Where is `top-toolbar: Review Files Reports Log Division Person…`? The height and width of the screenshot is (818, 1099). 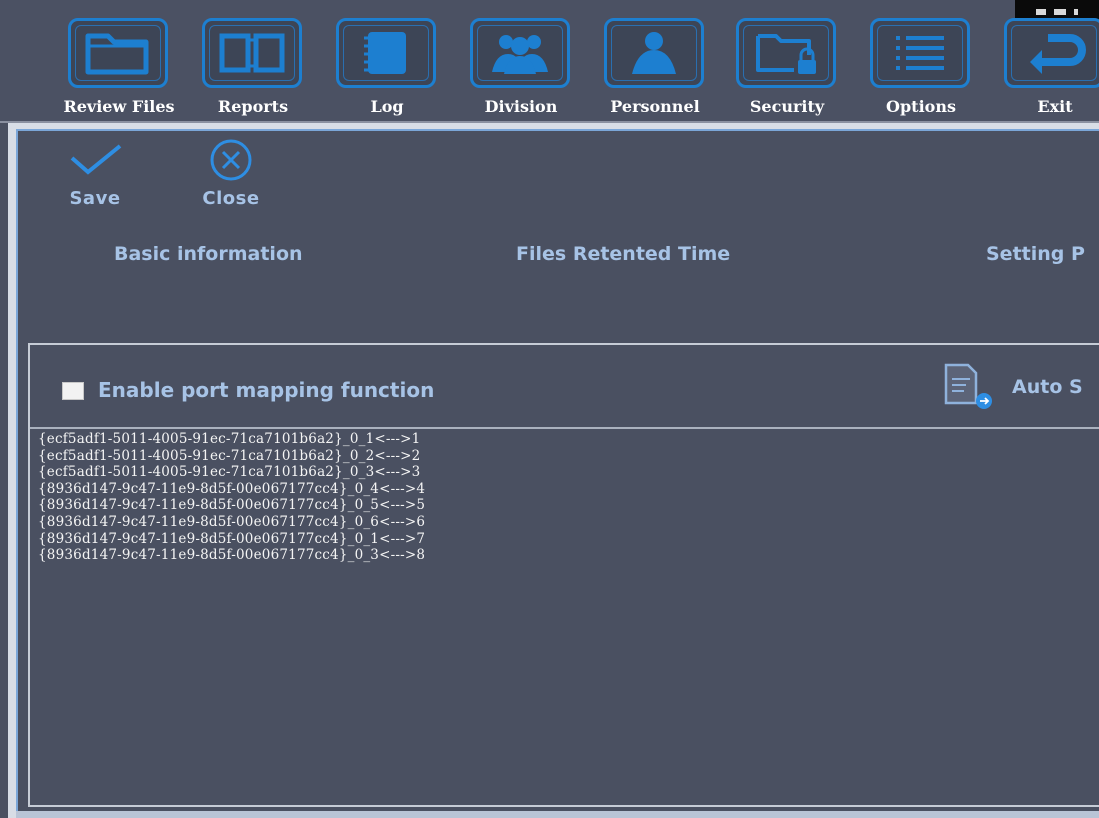
top-toolbar: Review Files Reports Log Division Person… is located at coordinates (549, 61).